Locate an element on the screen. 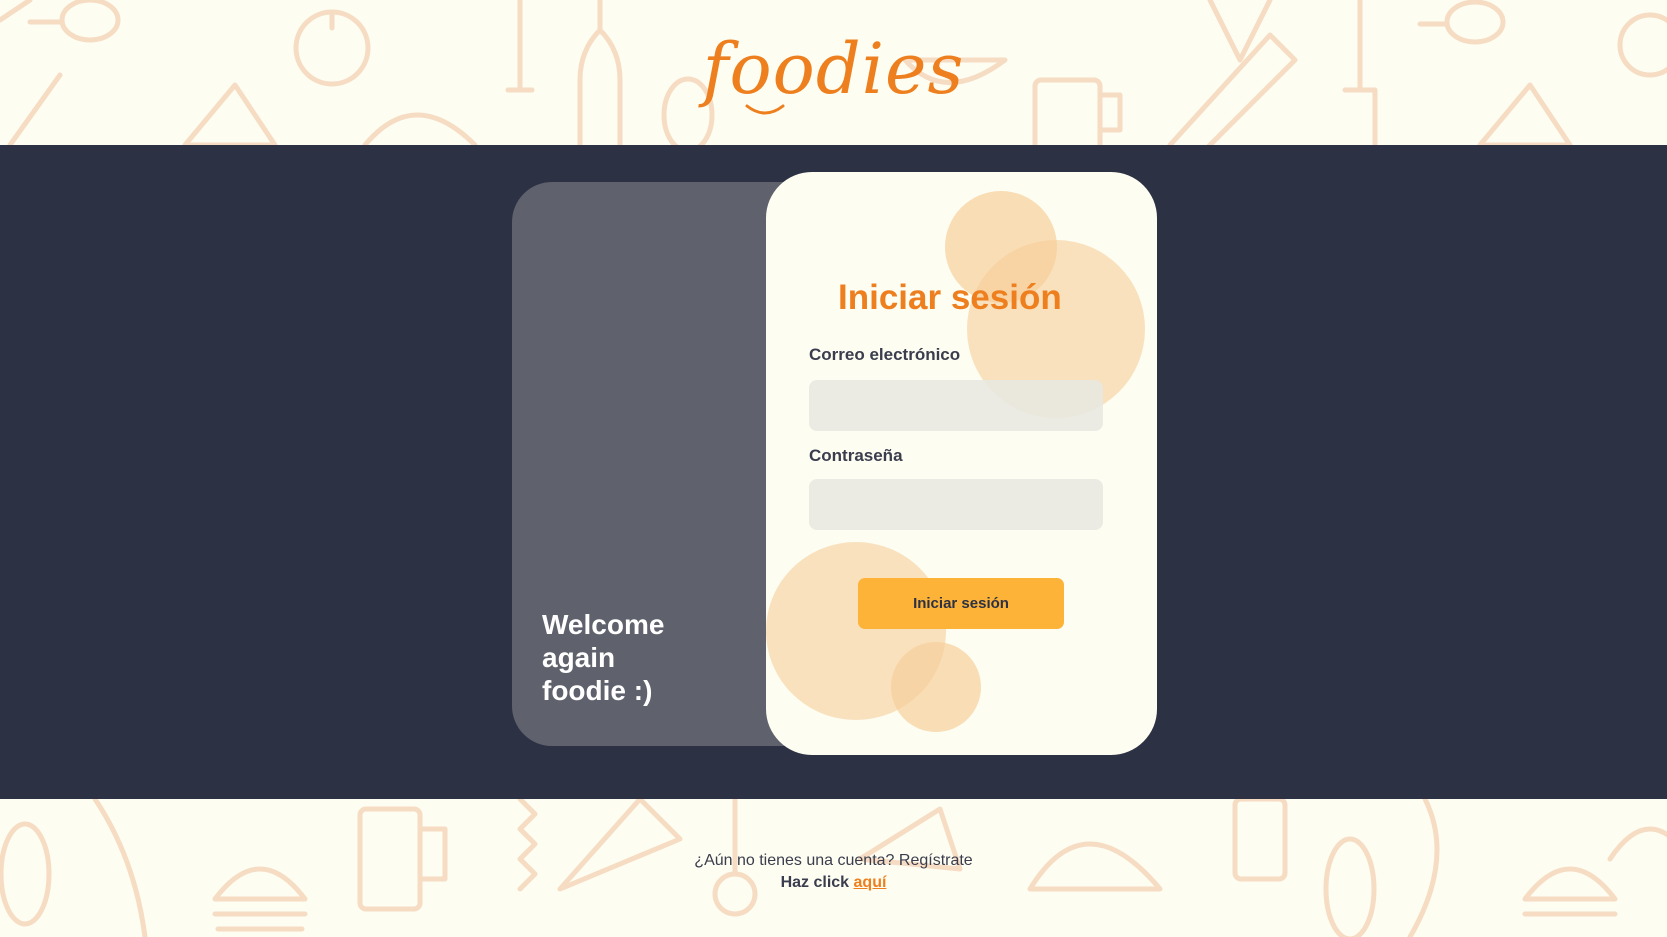 This screenshot has width=1667, height=937. welcome-message: Welcome again foodie :) is located at coordinates (642, 657).